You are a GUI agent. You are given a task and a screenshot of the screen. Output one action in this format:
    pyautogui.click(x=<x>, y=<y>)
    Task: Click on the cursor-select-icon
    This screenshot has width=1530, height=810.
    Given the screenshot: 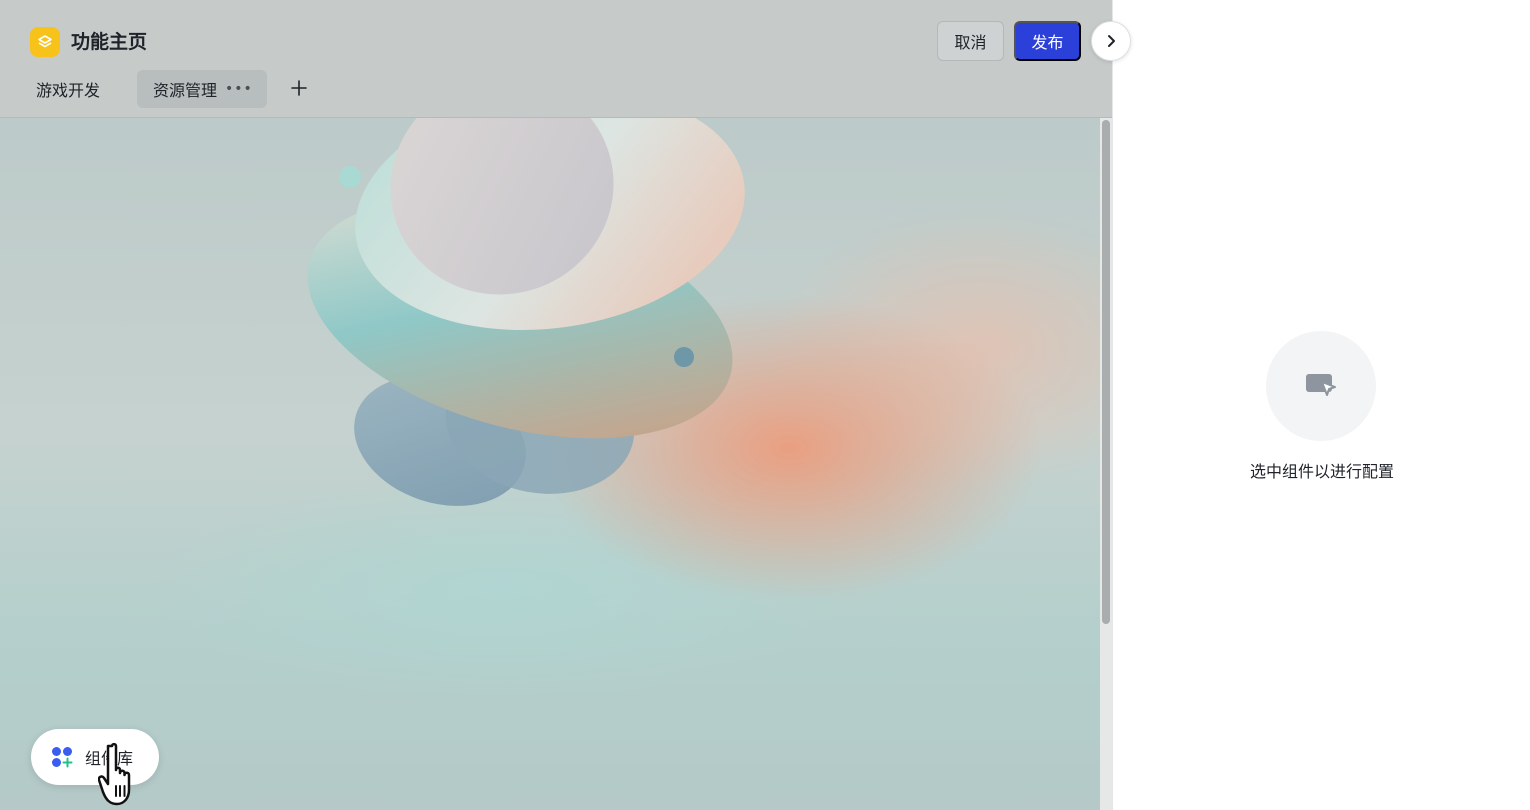 What is the action you would take?
    pyautogui.click(x=1321, y=385)
    